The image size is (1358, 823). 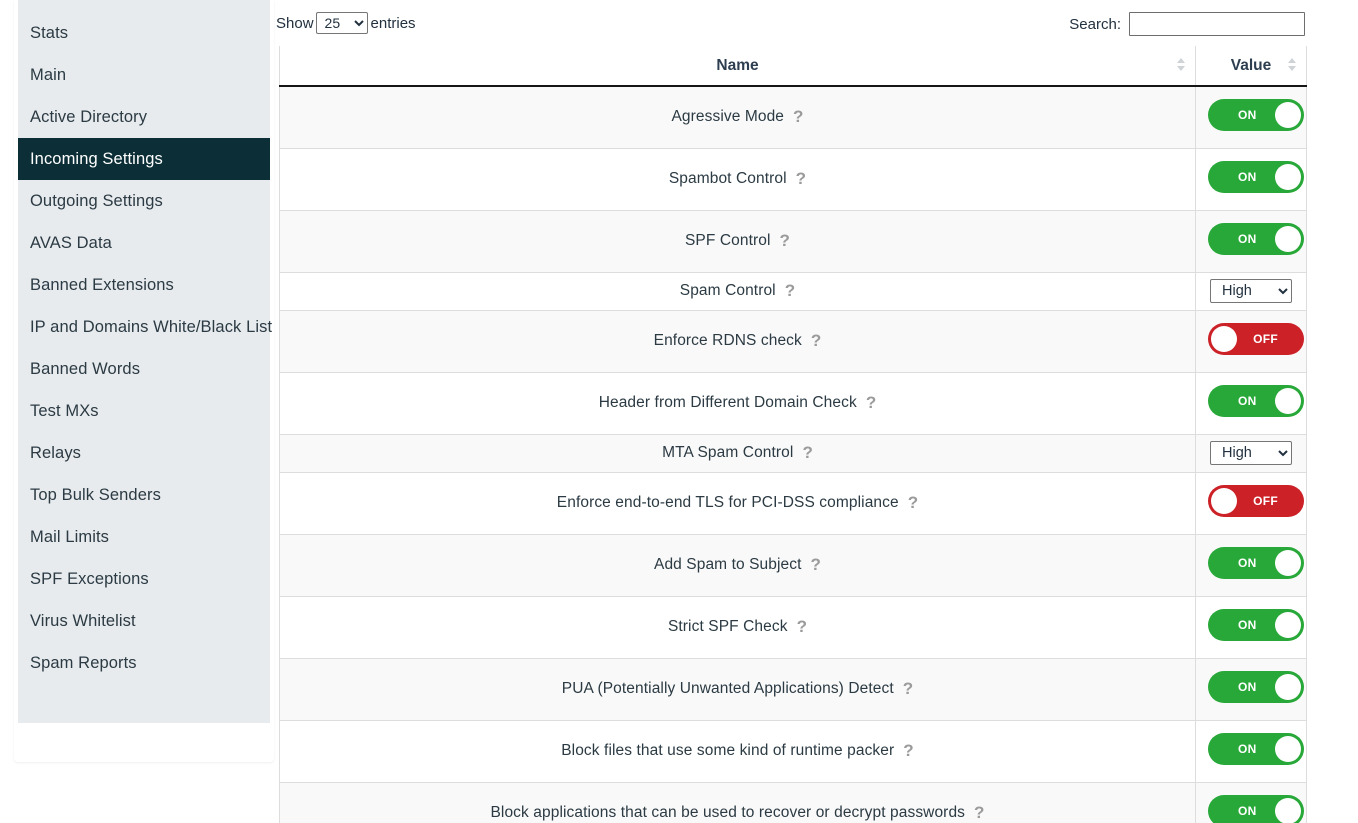 What do you see at coordinates (737, 291) in the screenshot?
I see `setting-name-cell: Spam Control?` at bounding box center [737, 291].